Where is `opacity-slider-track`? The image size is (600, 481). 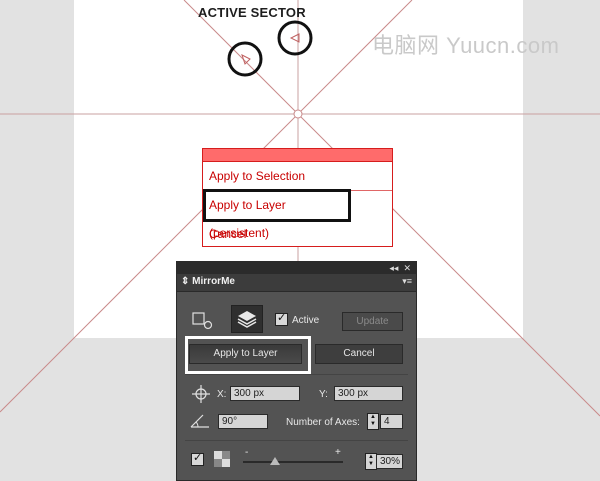 opacity-slider-track is located at coordinates (293, 462).